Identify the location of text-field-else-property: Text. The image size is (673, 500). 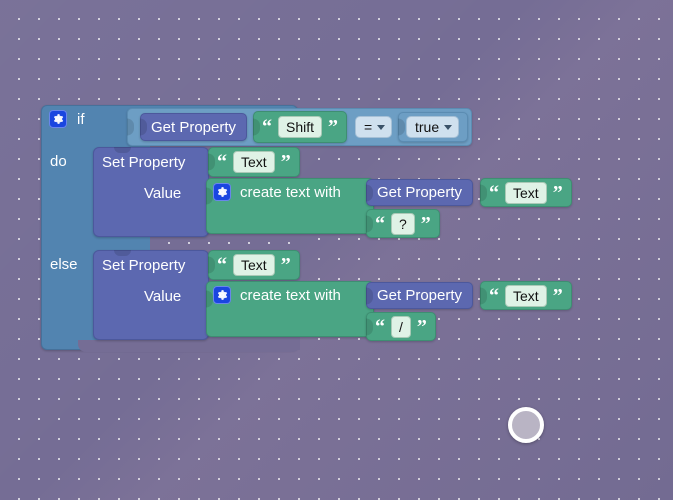
(254, 265).